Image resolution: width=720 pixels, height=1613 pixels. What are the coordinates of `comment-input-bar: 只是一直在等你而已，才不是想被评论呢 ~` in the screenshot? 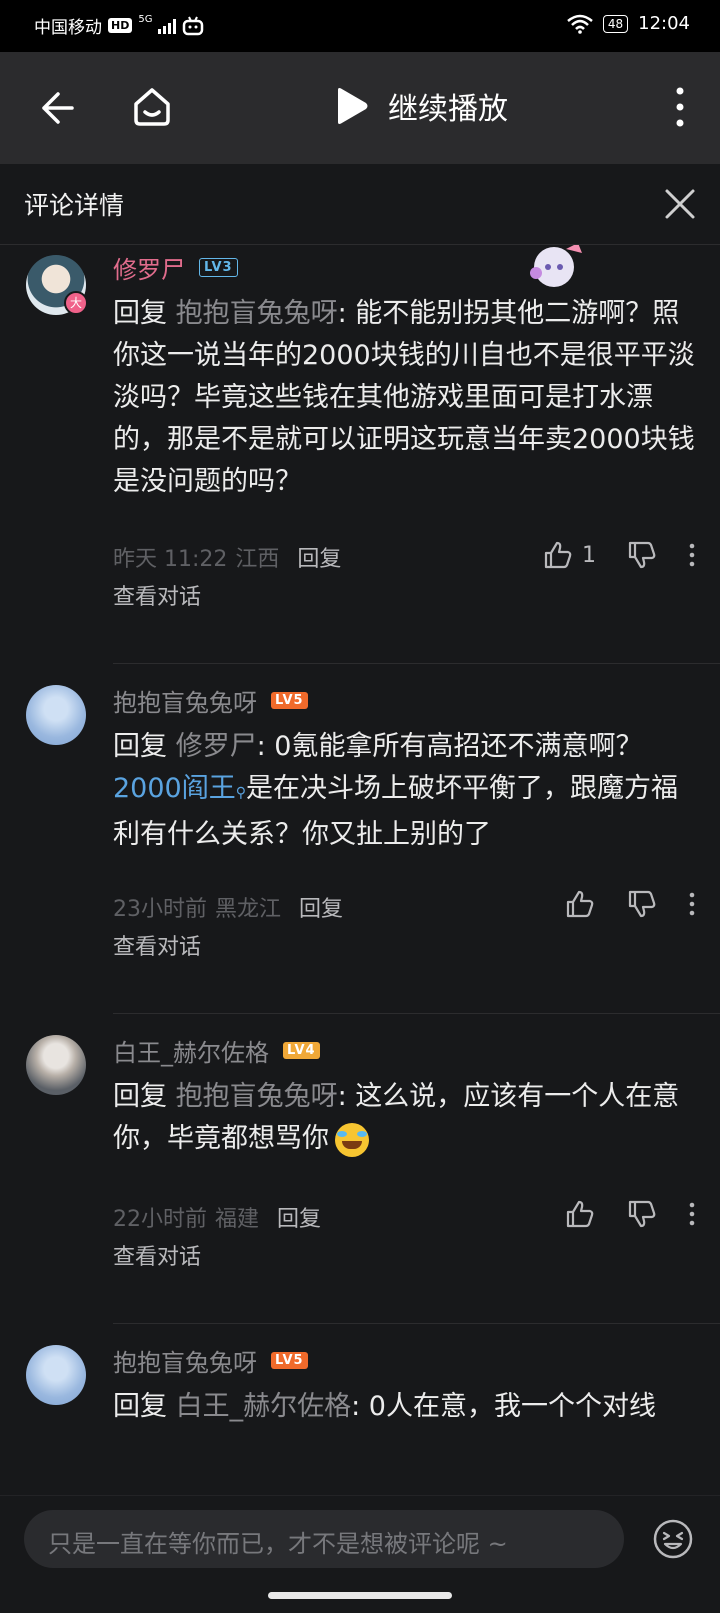 It's located at (360, 1554).